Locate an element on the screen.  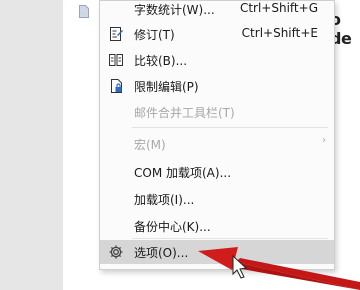
menu-item-label: 修订(T) is located at coordinates (154, 35).